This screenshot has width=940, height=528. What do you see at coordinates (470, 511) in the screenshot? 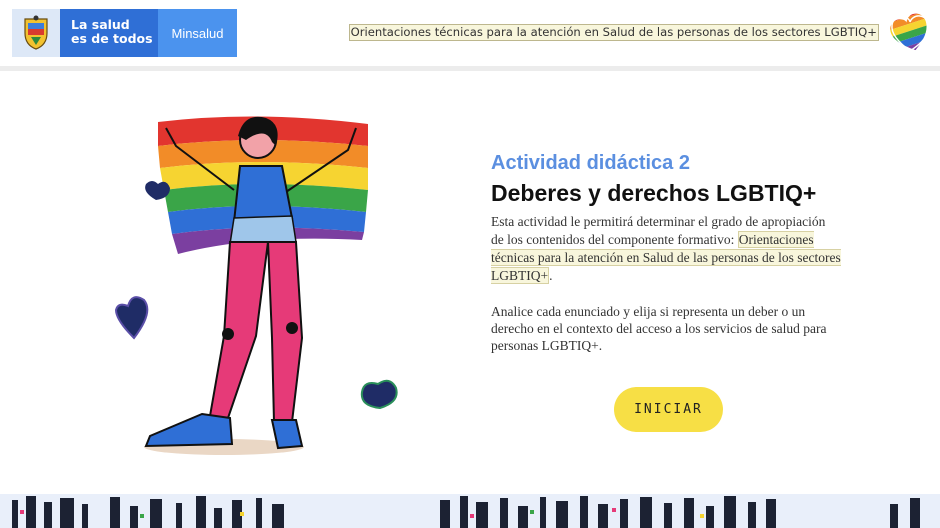
I see `decorative-footer-pattern` at bounding box center [470, 511].